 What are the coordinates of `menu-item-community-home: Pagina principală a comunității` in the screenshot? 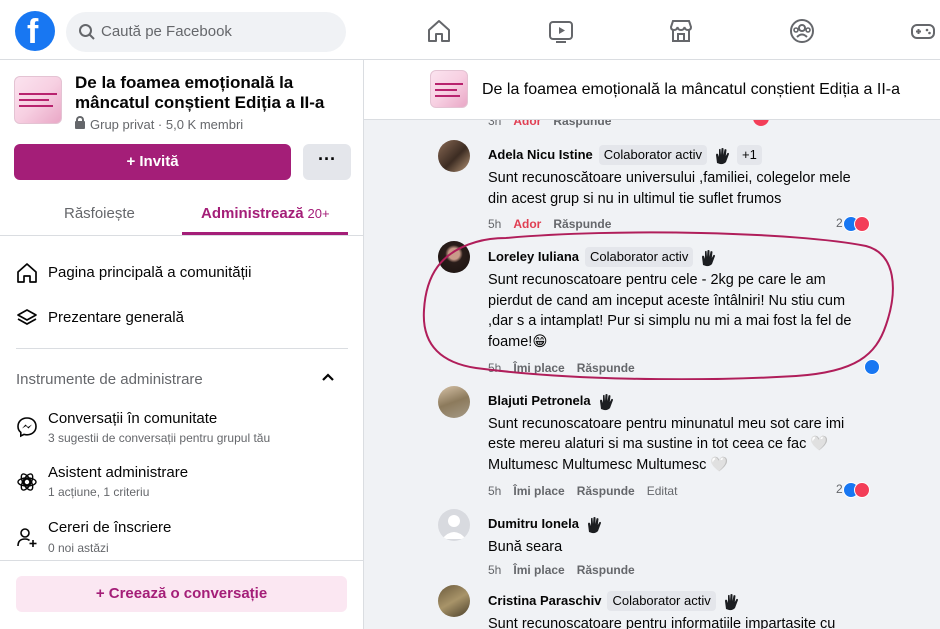 It's located at (175, 275).